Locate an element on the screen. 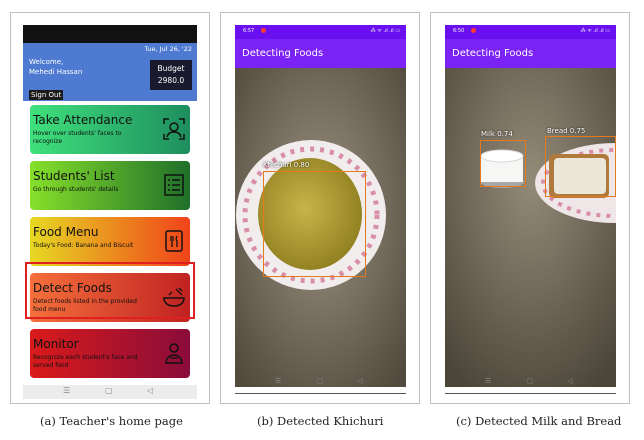 The image size is (644, 440). caption-a: (a) Teacher's home page is located at coordinates (111, 421).